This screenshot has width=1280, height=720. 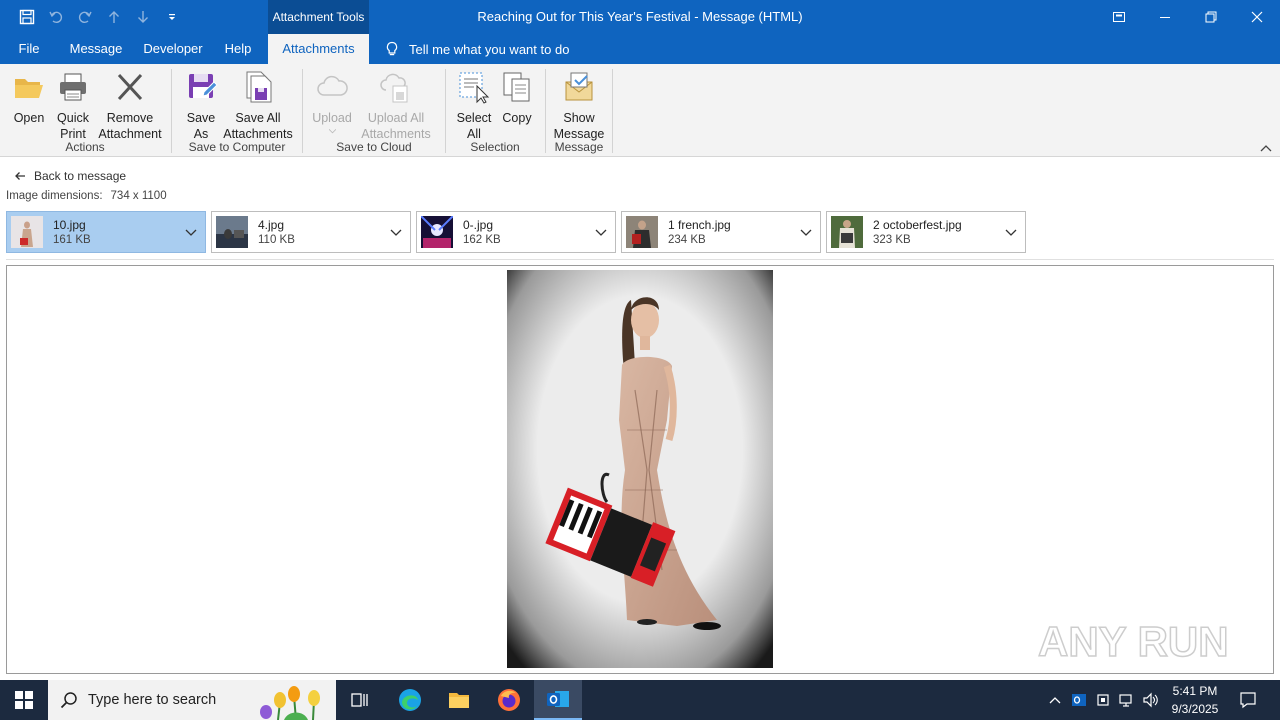 What do you see at coordinates (374, 147) in the screenshot?
I see `group-label-save-to-cloud: Save to Cloud` at bounding box center [374, 147].